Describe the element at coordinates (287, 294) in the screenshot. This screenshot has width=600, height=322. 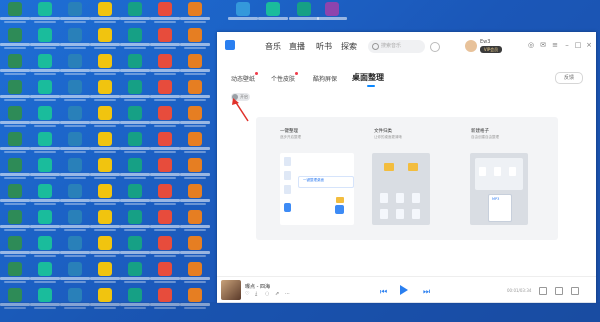
I see `more-icon: ⋯` at that location.